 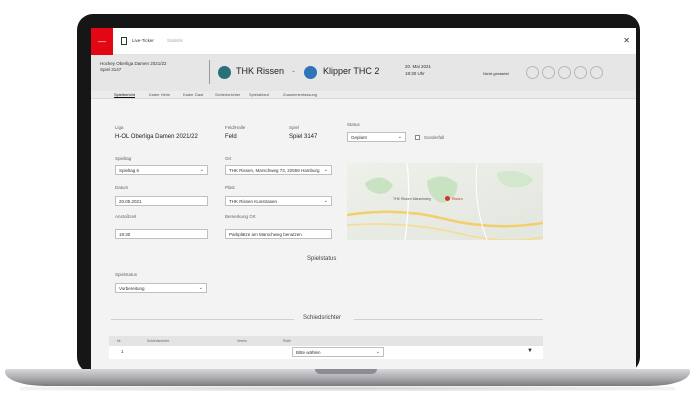 I want to click on platz-select: THK Rissen Kunstrasen ⌄, so click(x=278, y=201).